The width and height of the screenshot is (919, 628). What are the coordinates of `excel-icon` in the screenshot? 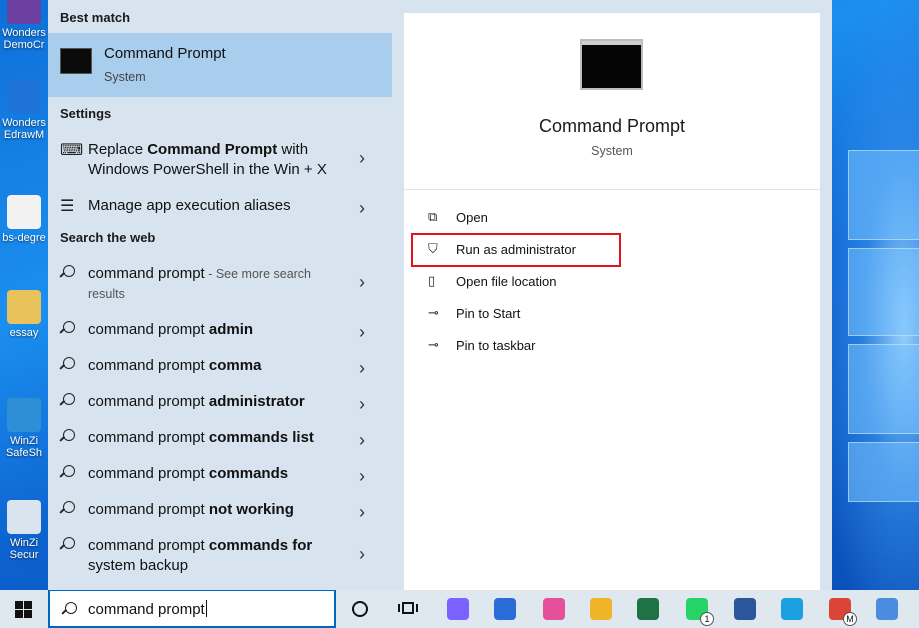 It's located at (648, 609).